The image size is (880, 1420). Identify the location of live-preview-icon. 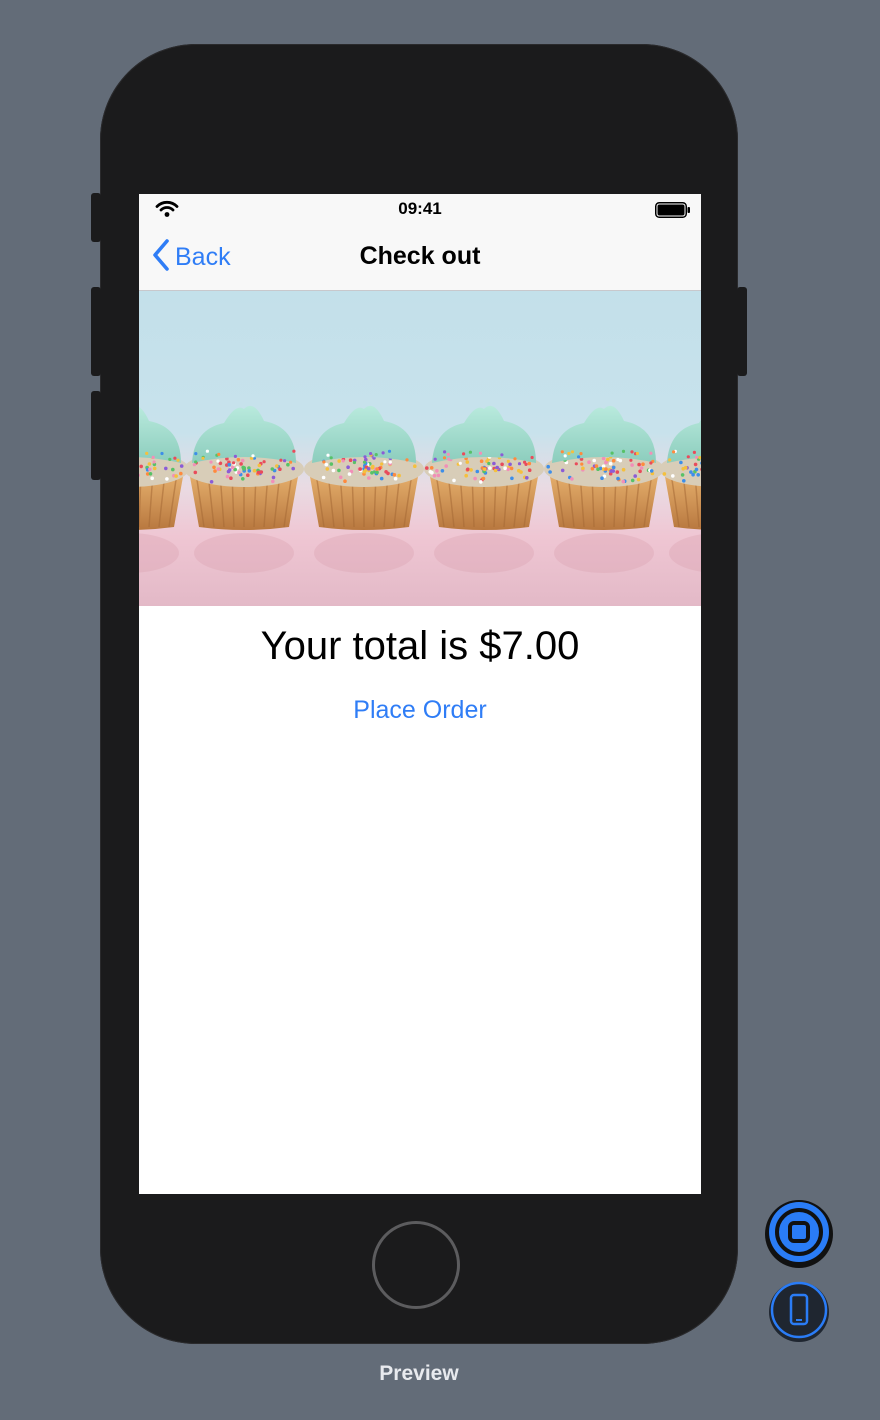
(799, 1234).